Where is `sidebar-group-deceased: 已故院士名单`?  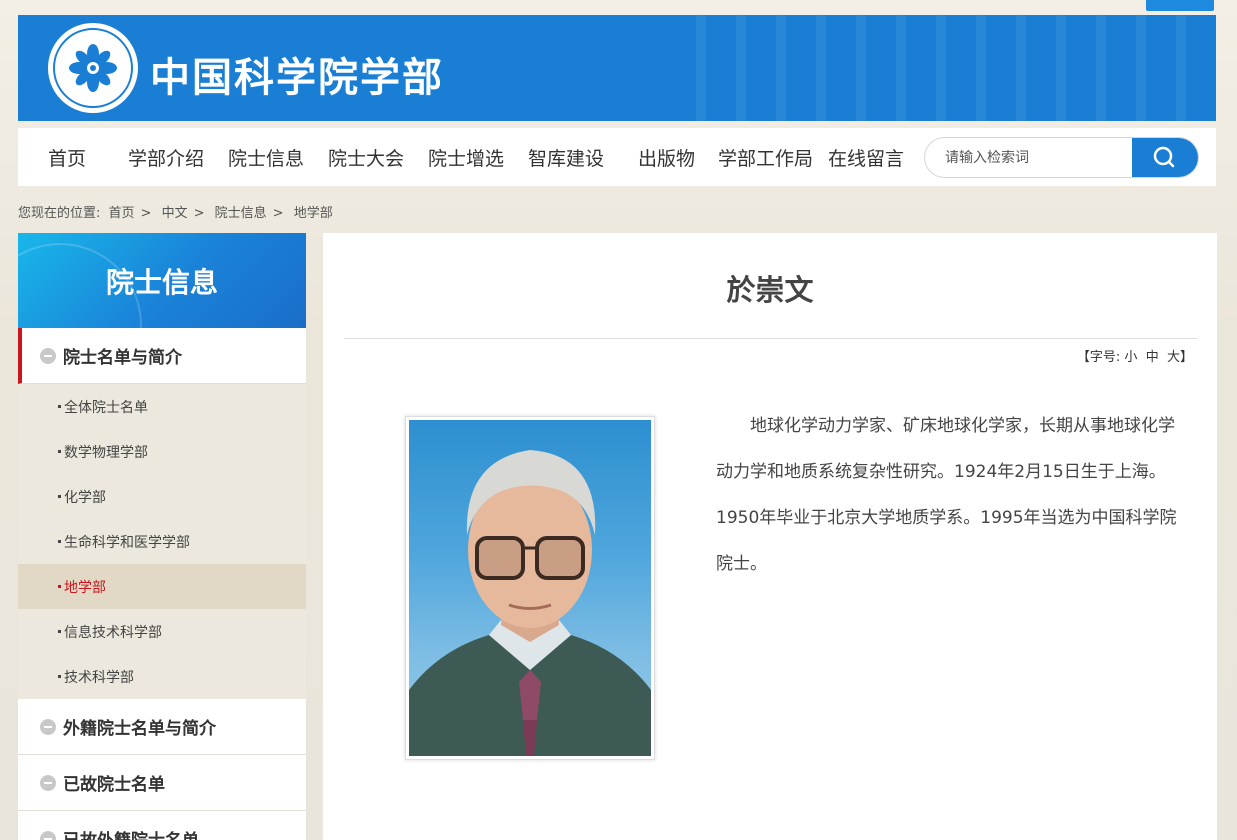 sidebar-group-deceased: 已故院士名单 is located at coordinates (162, 783).